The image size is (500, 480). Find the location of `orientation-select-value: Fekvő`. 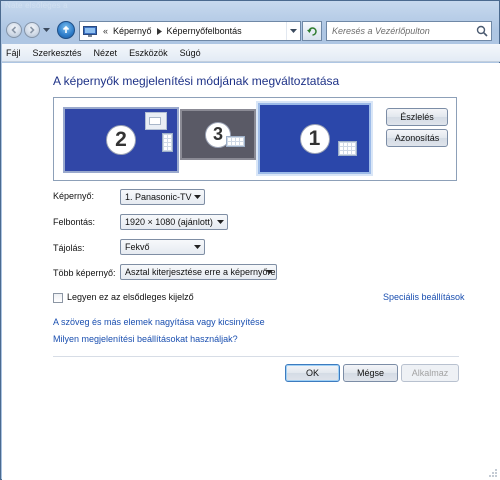

orientation-select-value: Fekvő is located at coordinates (137, 247).